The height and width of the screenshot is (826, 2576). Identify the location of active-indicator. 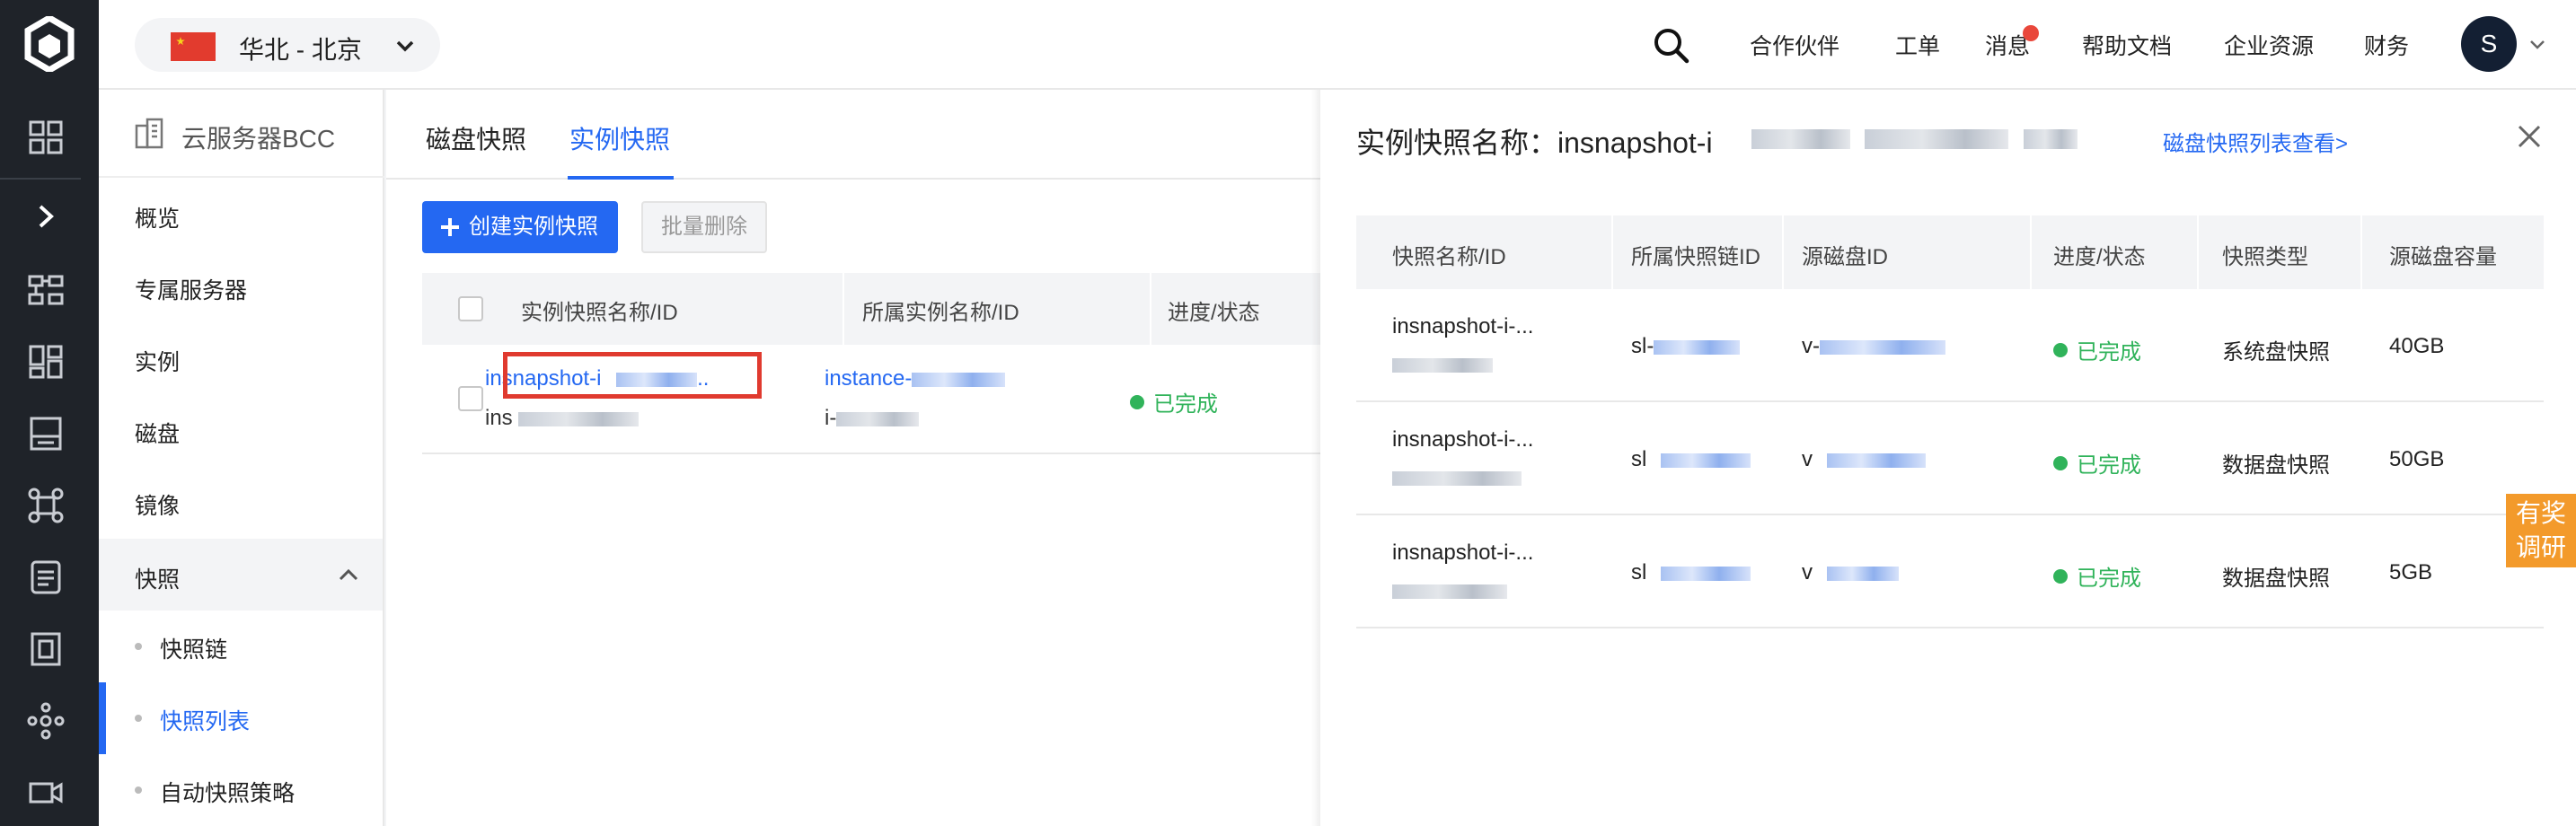
(102, 718).